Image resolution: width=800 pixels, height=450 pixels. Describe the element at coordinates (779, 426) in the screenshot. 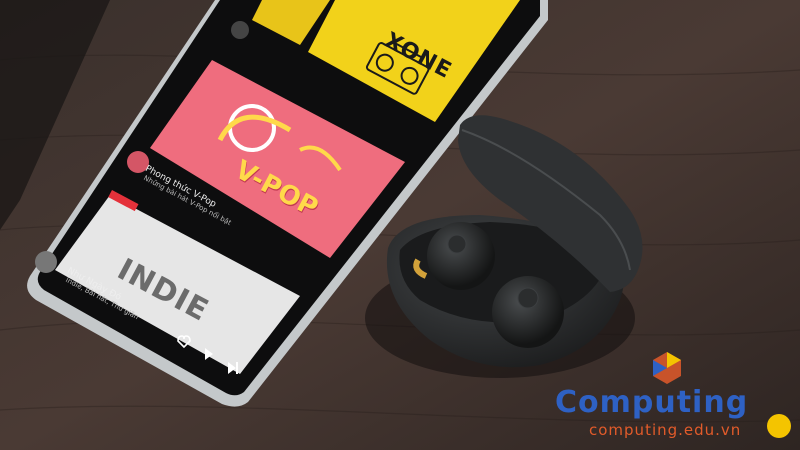

I see `brand-dot-icon` at that location.